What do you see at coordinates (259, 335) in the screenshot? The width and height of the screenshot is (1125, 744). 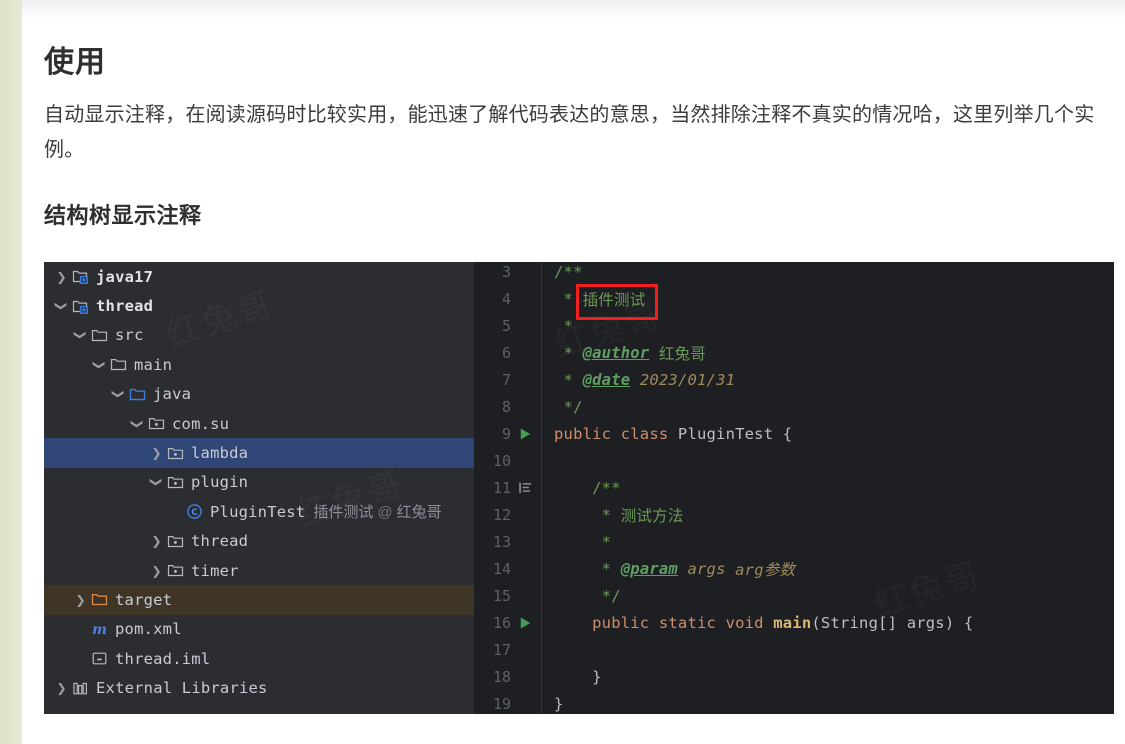 I see `tree-row-src: ❯ src` at bounding box center [259, 335].